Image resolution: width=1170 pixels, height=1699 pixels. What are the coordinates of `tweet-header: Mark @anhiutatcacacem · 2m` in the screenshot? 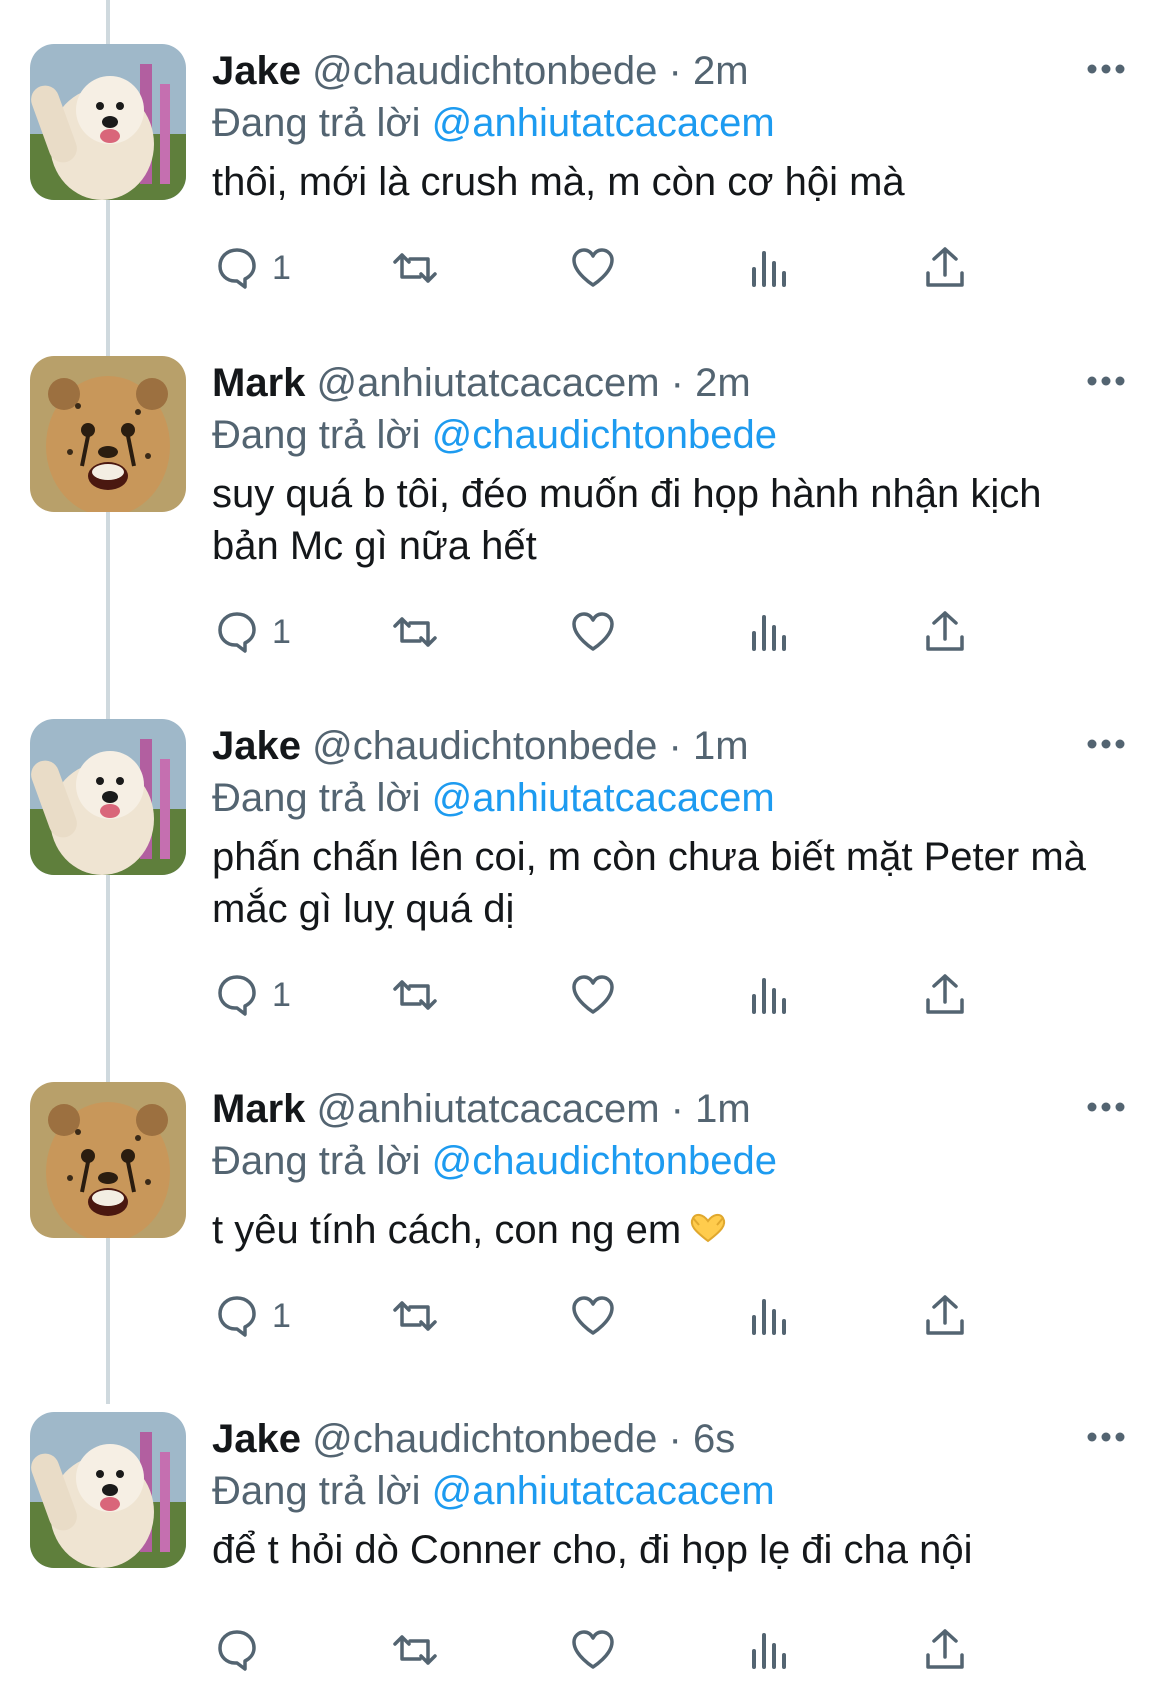 It's located at (481, 383).